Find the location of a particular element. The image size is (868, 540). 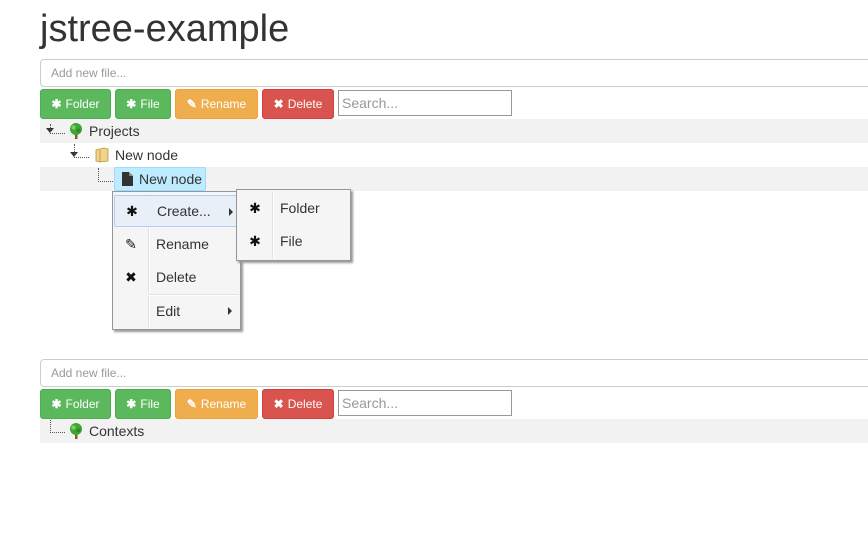

context-menu: ✱ Create... ✎ Rename ✖ Delete Edit is located at coordinates (176, 260).